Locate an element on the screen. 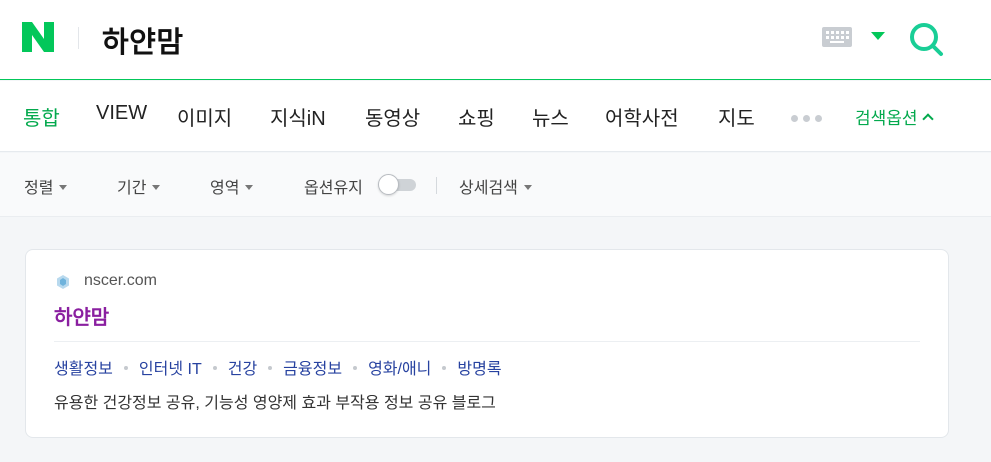  tab-dictionary: 어학사전 is located at coordinates (642, 116).